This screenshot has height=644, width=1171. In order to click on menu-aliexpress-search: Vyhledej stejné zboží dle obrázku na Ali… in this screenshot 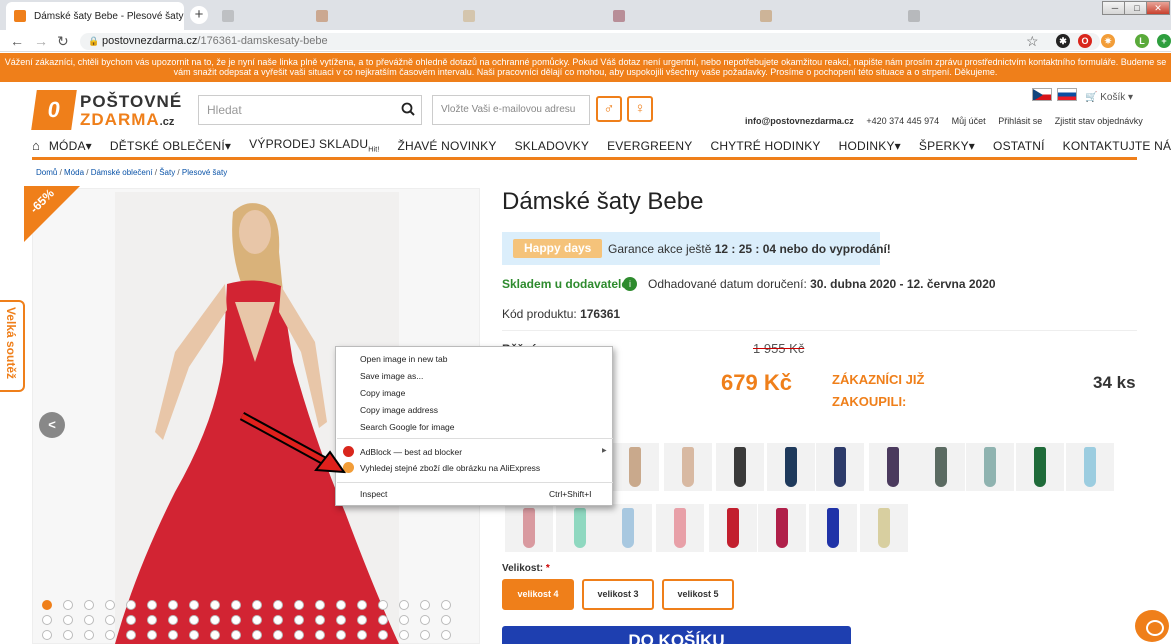, I will do `click(450, 468)`.